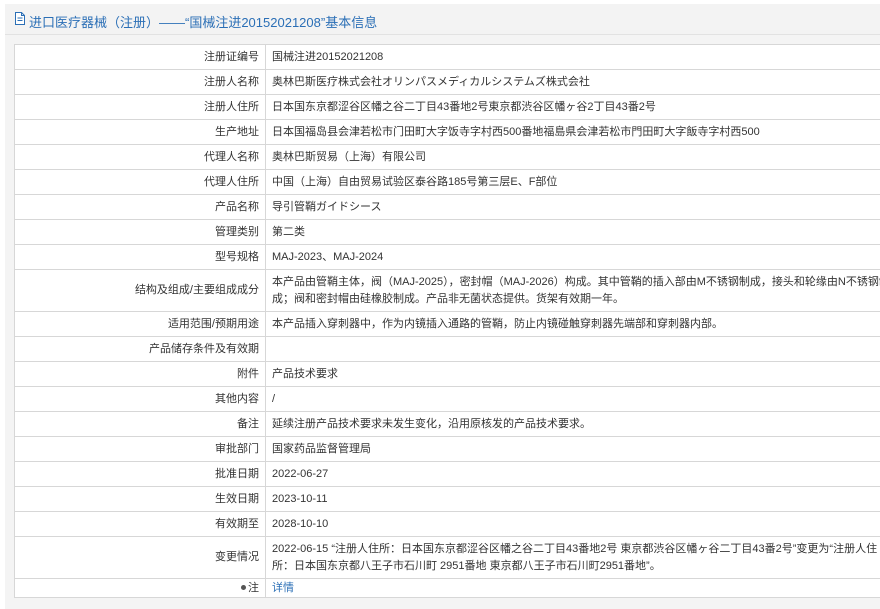 The width and height of the screenshot is (880, 609). I want to click on field-label: 审批部门, so click(140, 449).